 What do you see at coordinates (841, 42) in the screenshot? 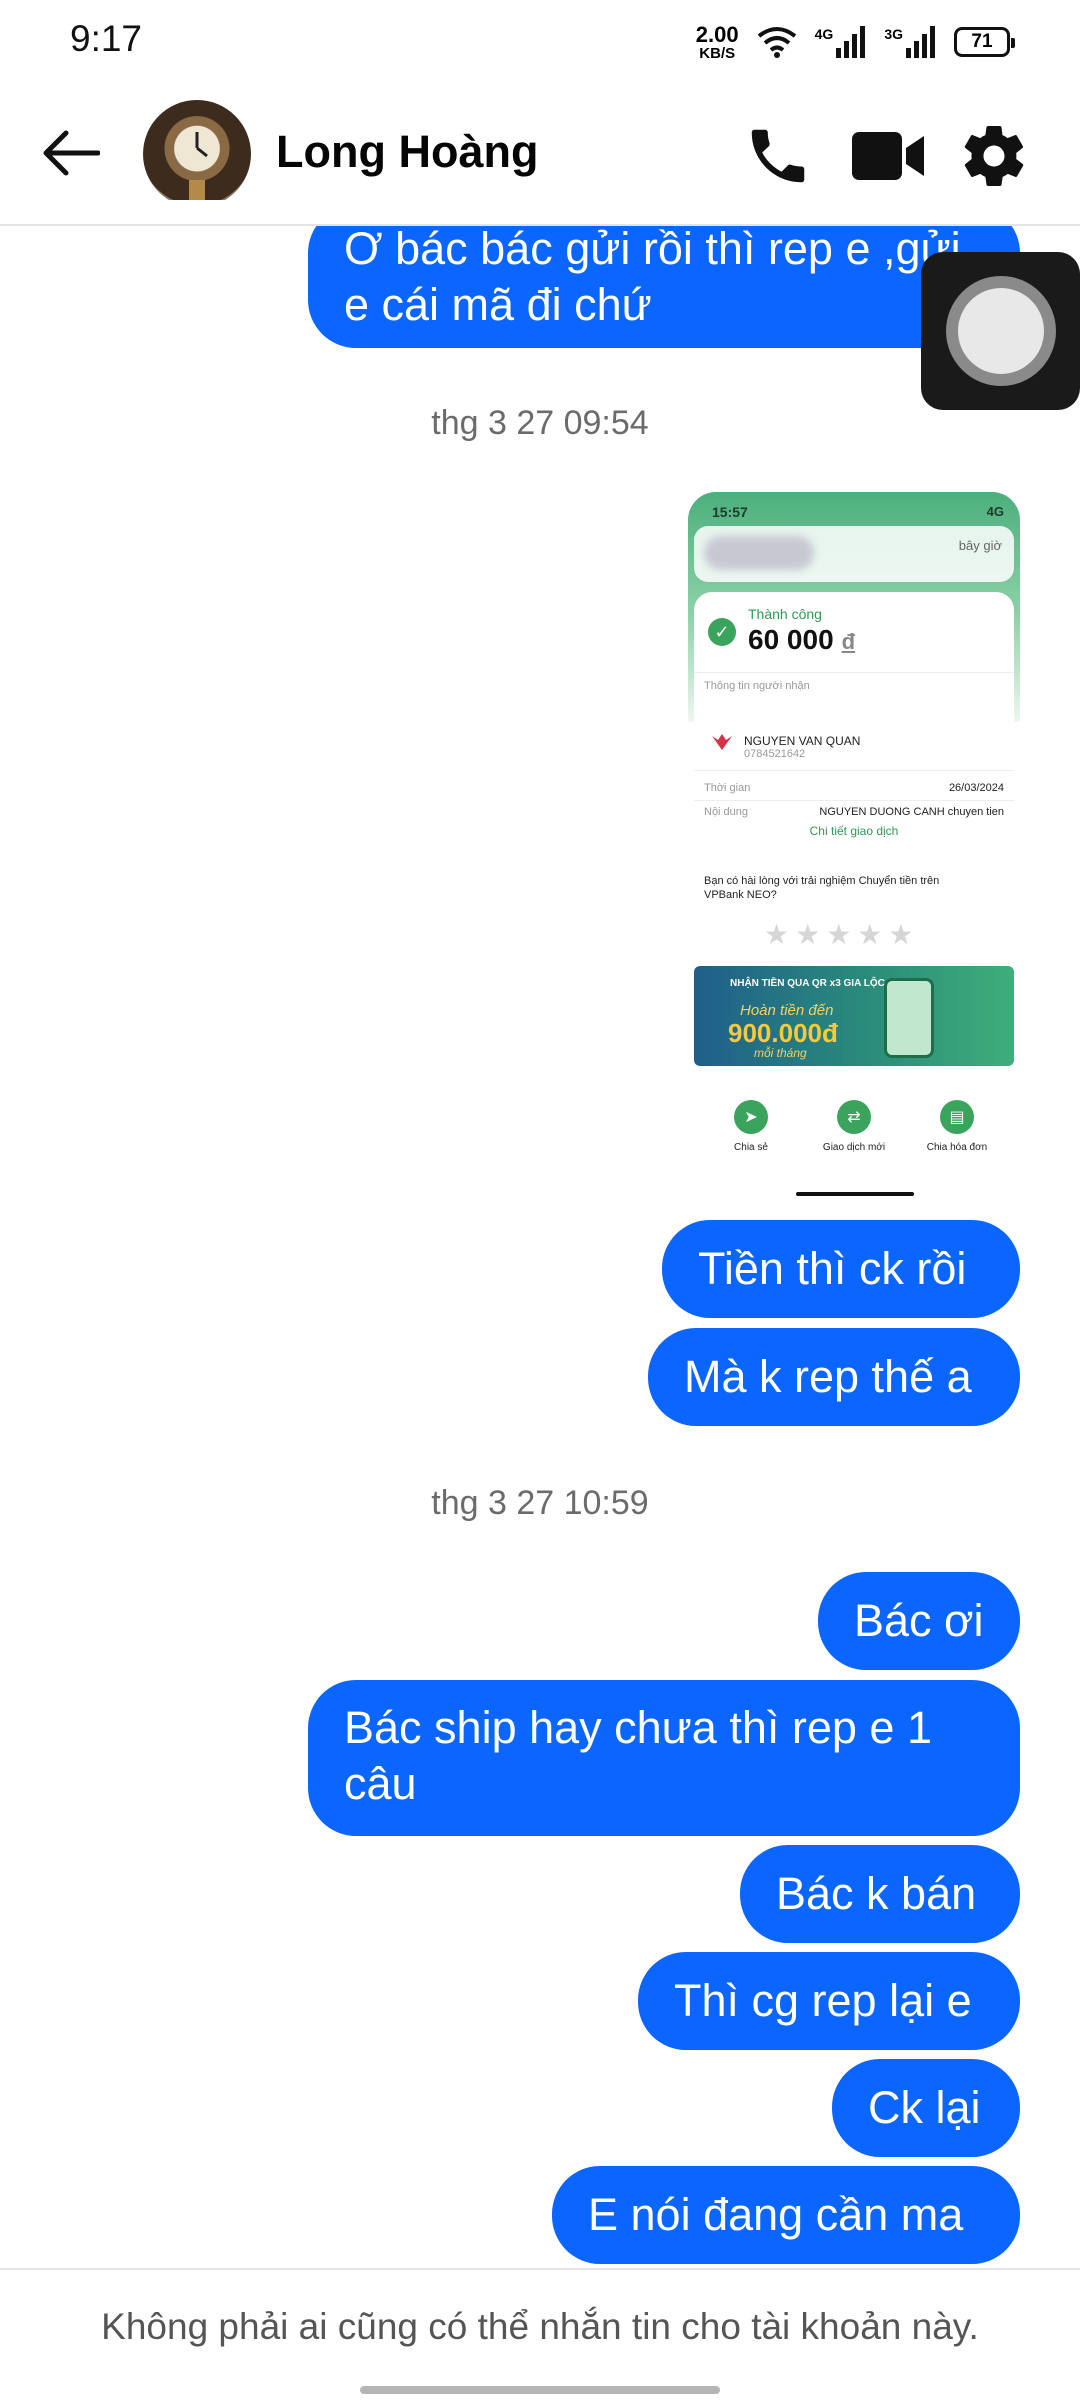
I see `signal-4g-icon: 4G` at bounding box center [841, 42].